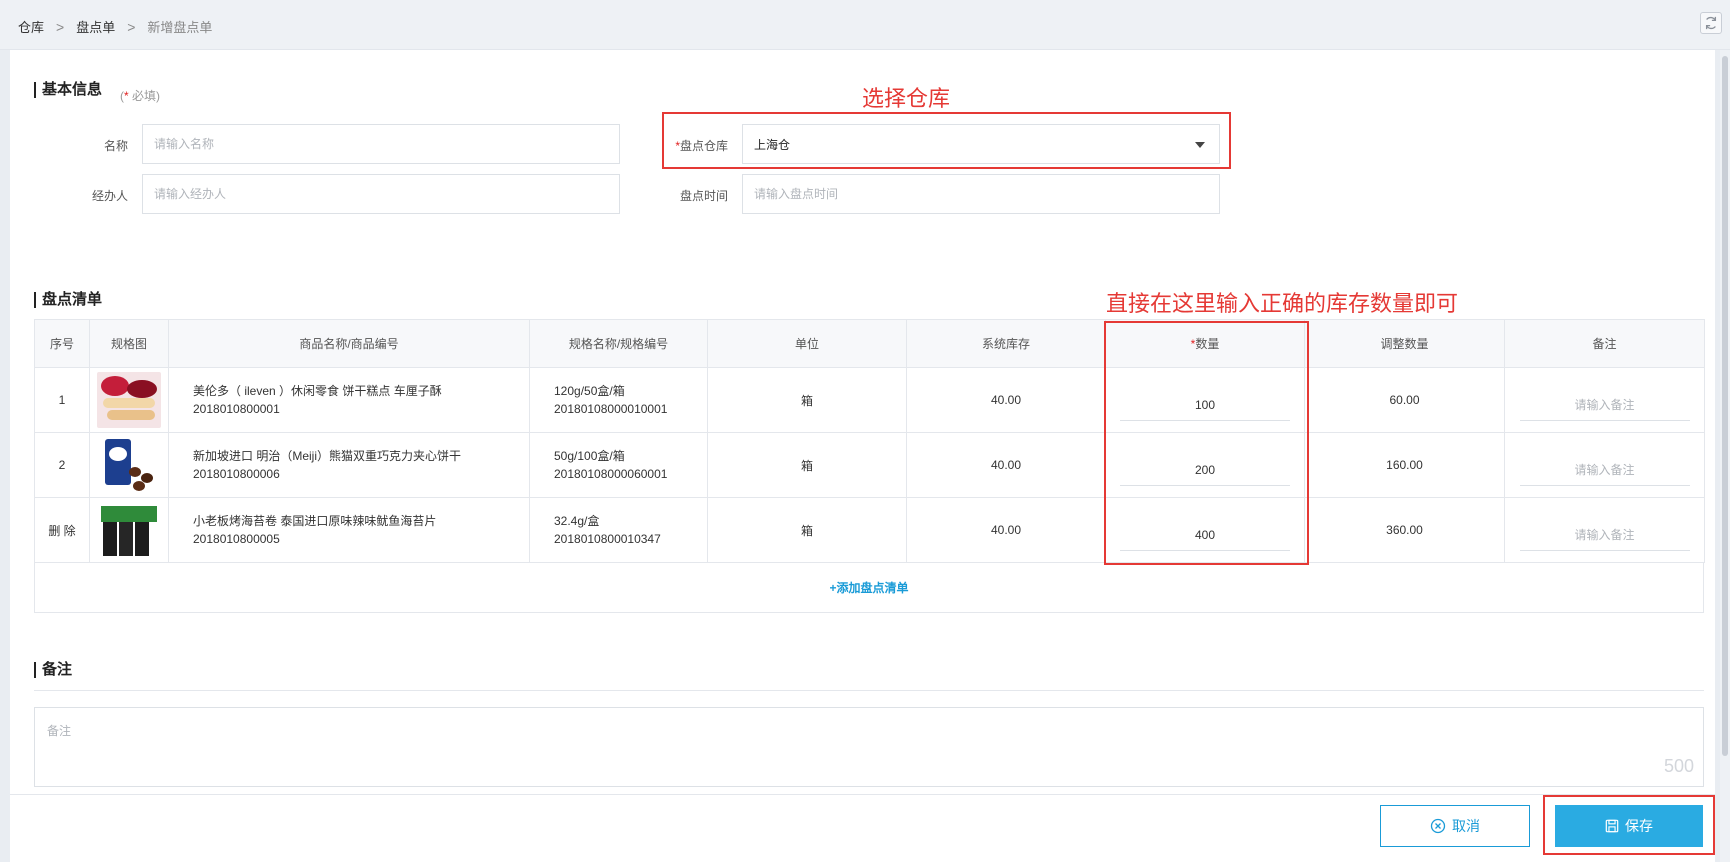  What do you see at coordinates (607, 539) in the screenshot?
I see `spec-code: 2018010800010347` at bounding box center [607, 539].